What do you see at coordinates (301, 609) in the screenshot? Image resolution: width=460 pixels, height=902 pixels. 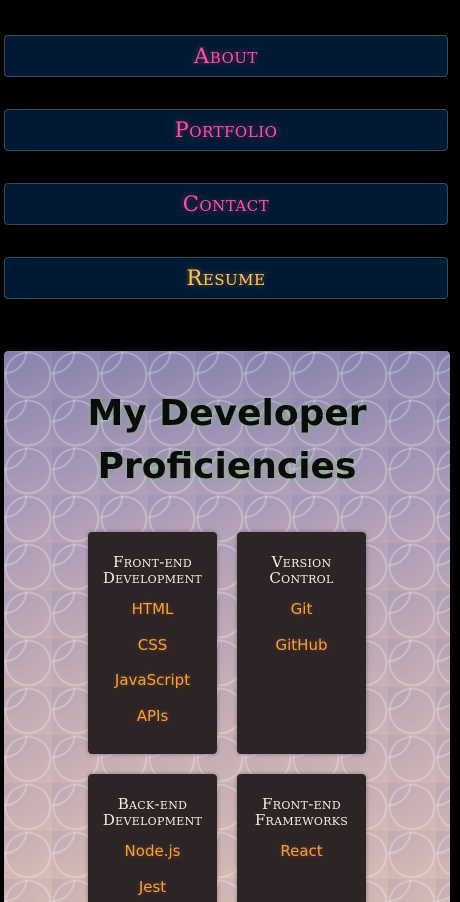 I see `skill-item: Git` at bounding box center [301, 609].